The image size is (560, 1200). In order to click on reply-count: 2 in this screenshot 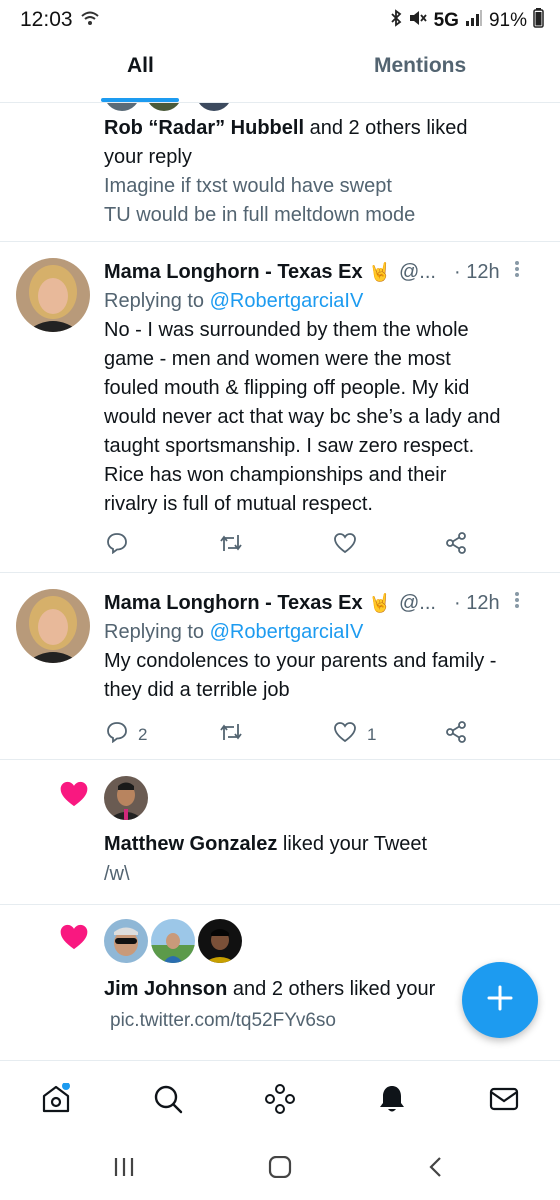, I will do `click(143, 734)`.